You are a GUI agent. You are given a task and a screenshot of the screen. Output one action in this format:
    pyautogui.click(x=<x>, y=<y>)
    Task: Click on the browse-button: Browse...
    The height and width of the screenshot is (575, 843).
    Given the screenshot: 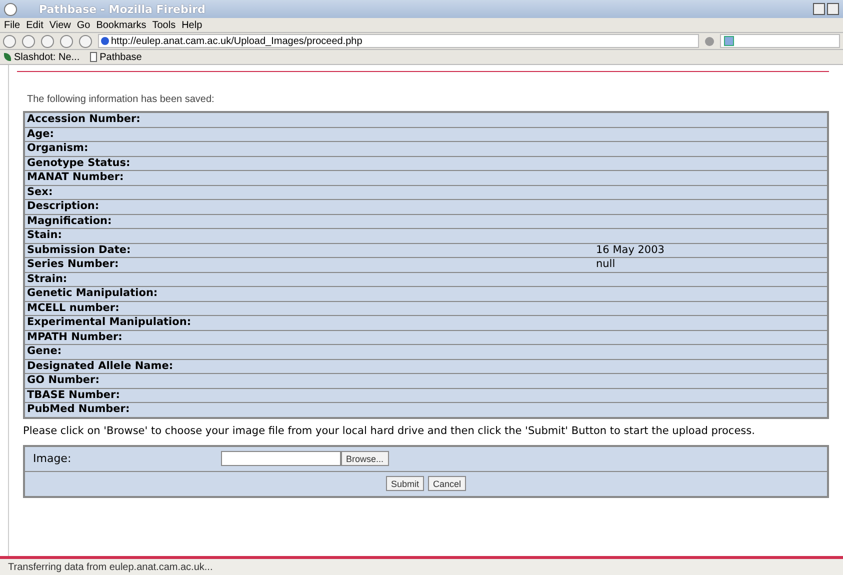 What is the action you would take?
    pyautogui.click(x=365, y=458)
    